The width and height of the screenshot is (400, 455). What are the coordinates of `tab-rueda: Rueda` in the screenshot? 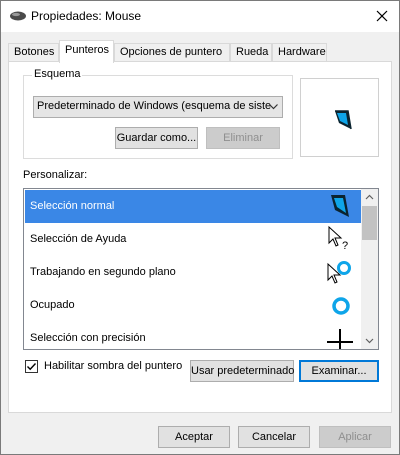 It's located at (251, 52).